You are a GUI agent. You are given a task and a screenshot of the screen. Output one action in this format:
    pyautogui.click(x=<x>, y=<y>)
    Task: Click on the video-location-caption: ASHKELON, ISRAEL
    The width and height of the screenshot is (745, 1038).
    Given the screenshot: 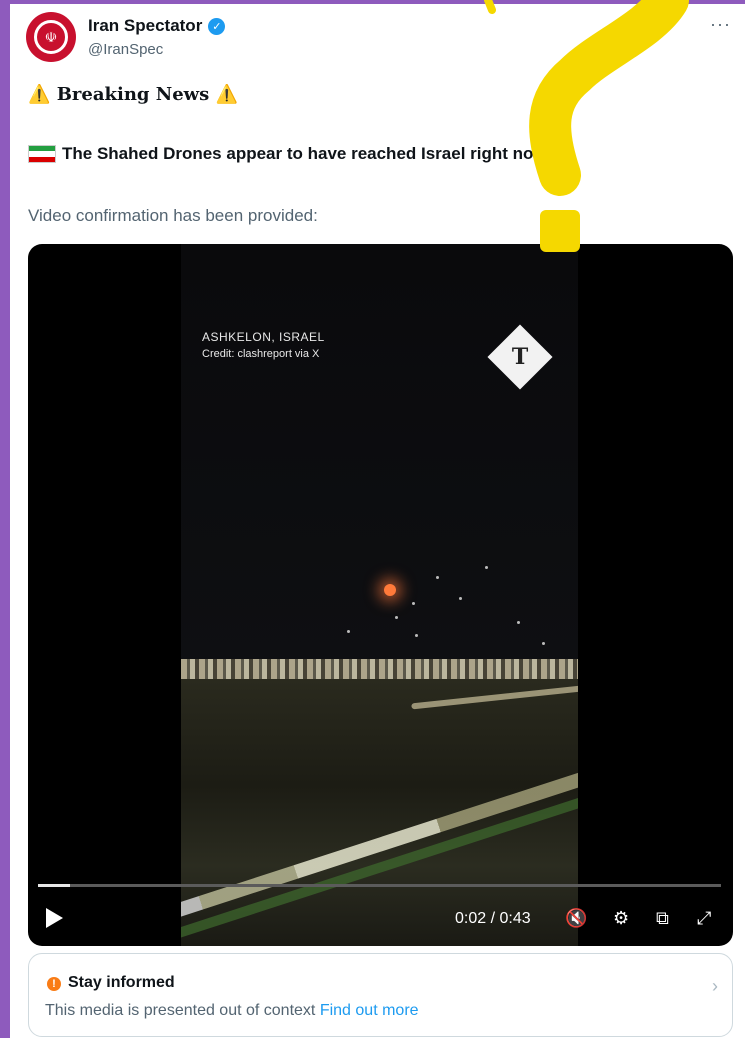 What is the action you would take?
    pyautogui.click(x=263, y=337)
    